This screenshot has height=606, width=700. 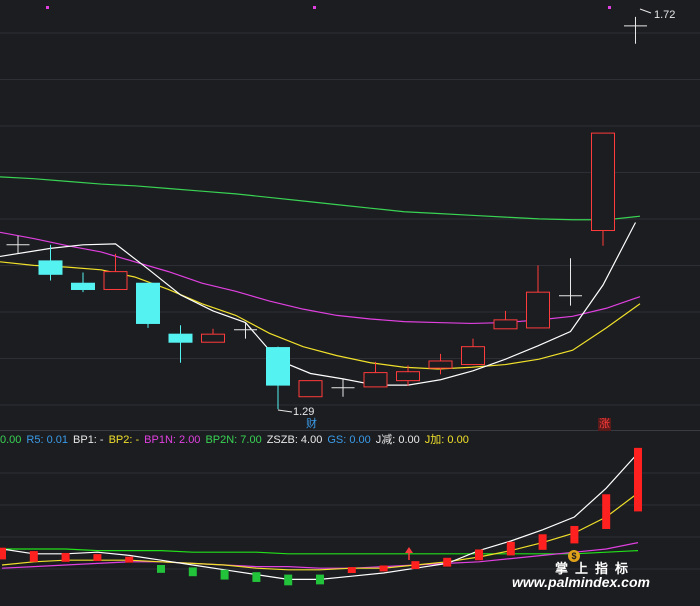 What do you see at coordinates (328, 7) in the screenshot?
I see `top-marks` at bounding box center [328, 7].